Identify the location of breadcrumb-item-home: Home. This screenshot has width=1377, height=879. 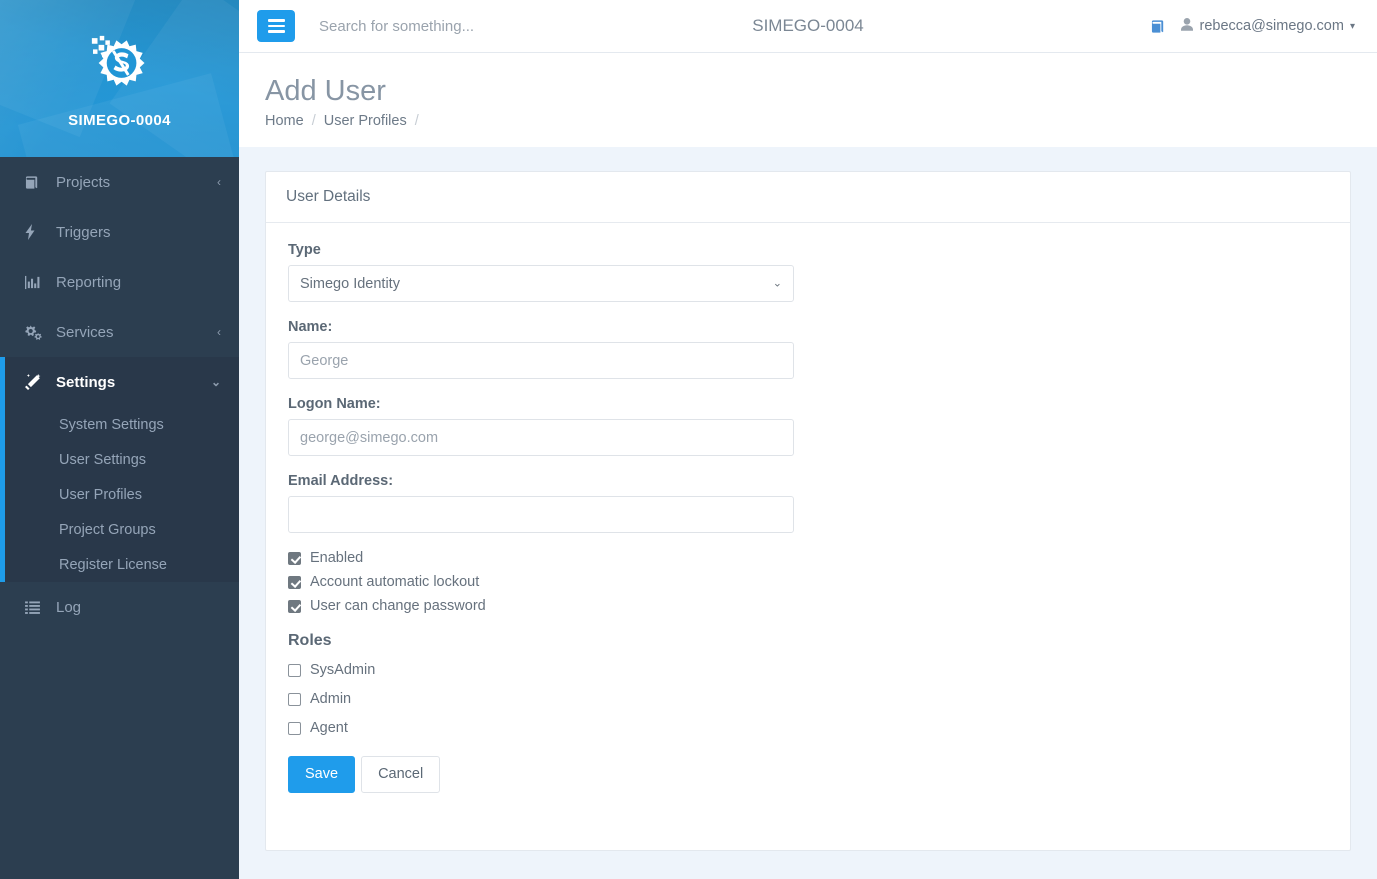
(284, 121).